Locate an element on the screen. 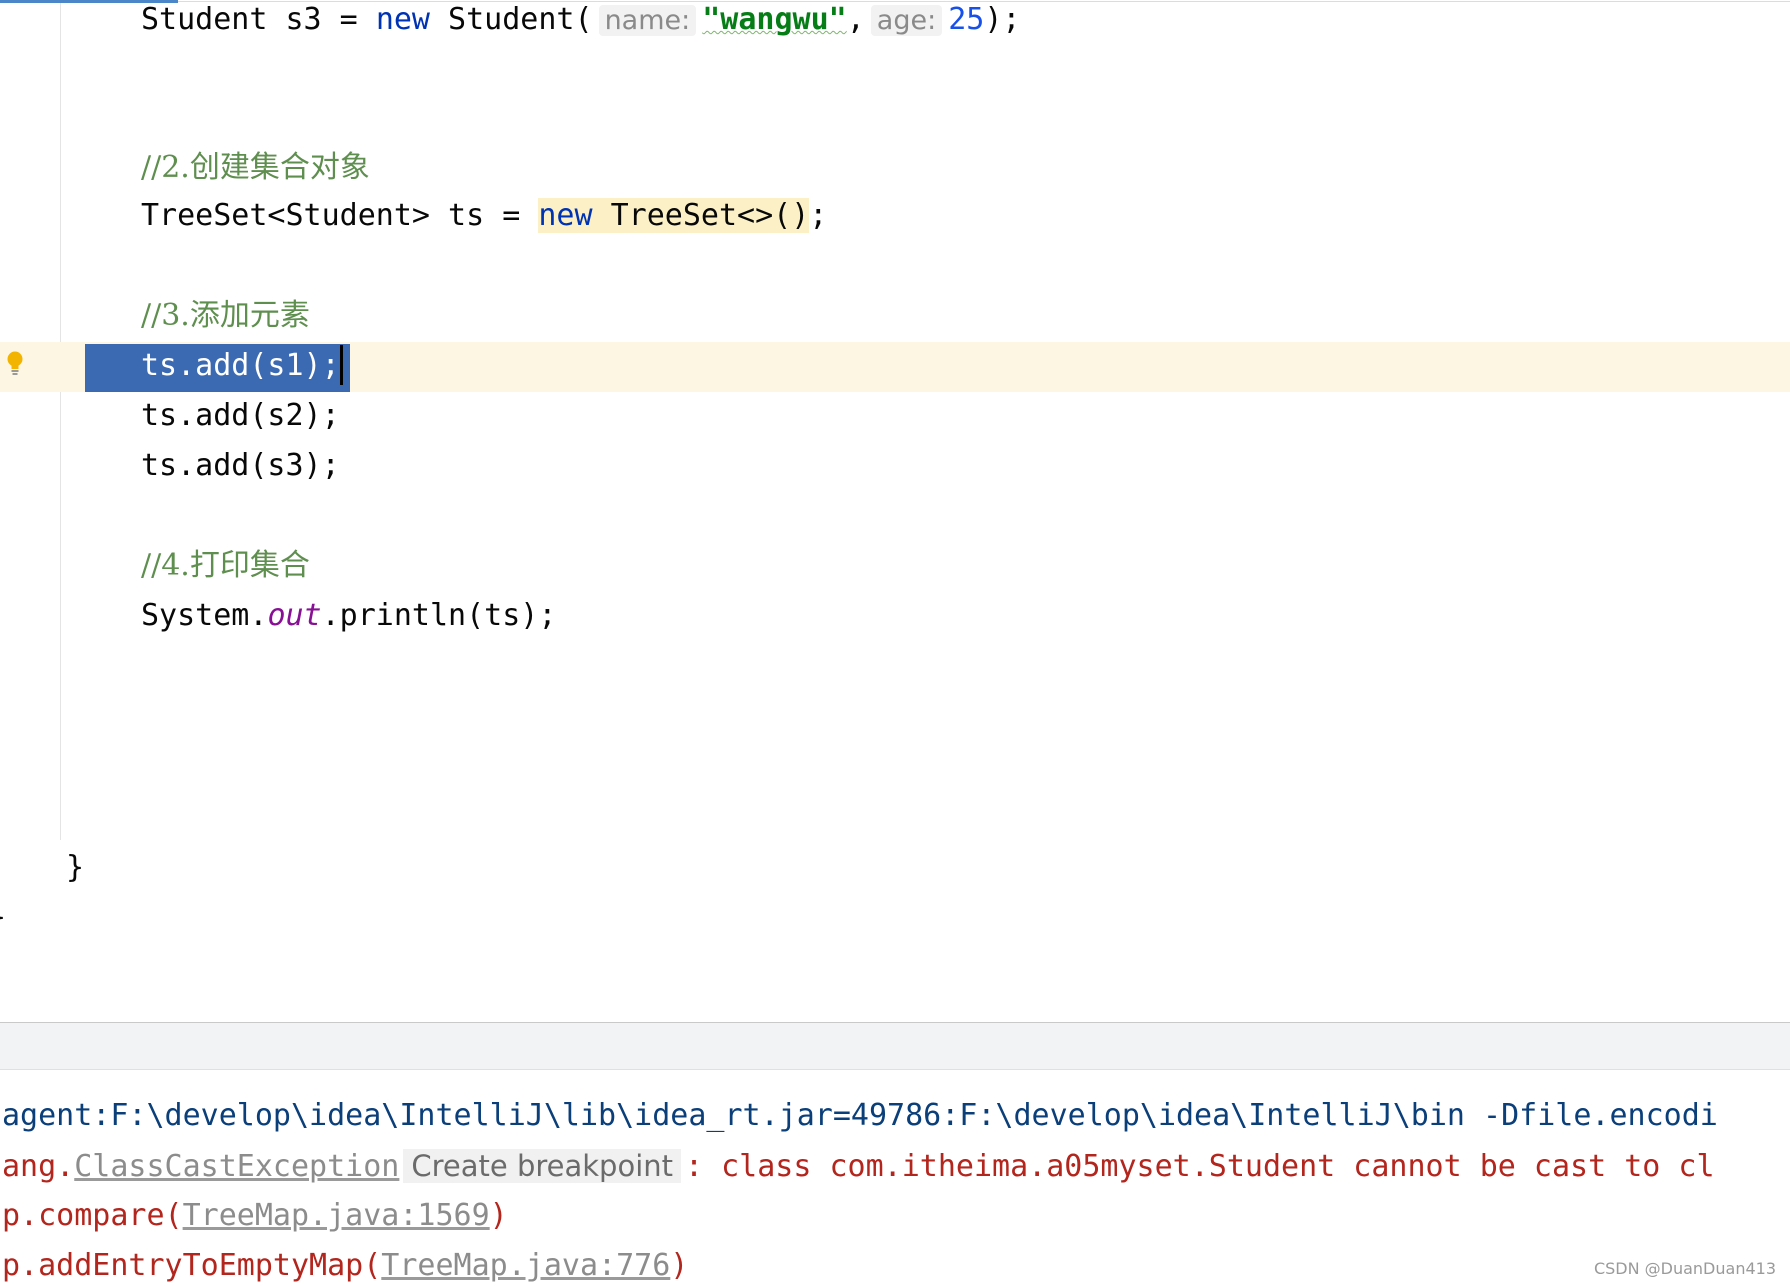 This screenshot has width=1790, height=1286. code-line-println: System.out.println(ts); is located at coordinates (348, 616).